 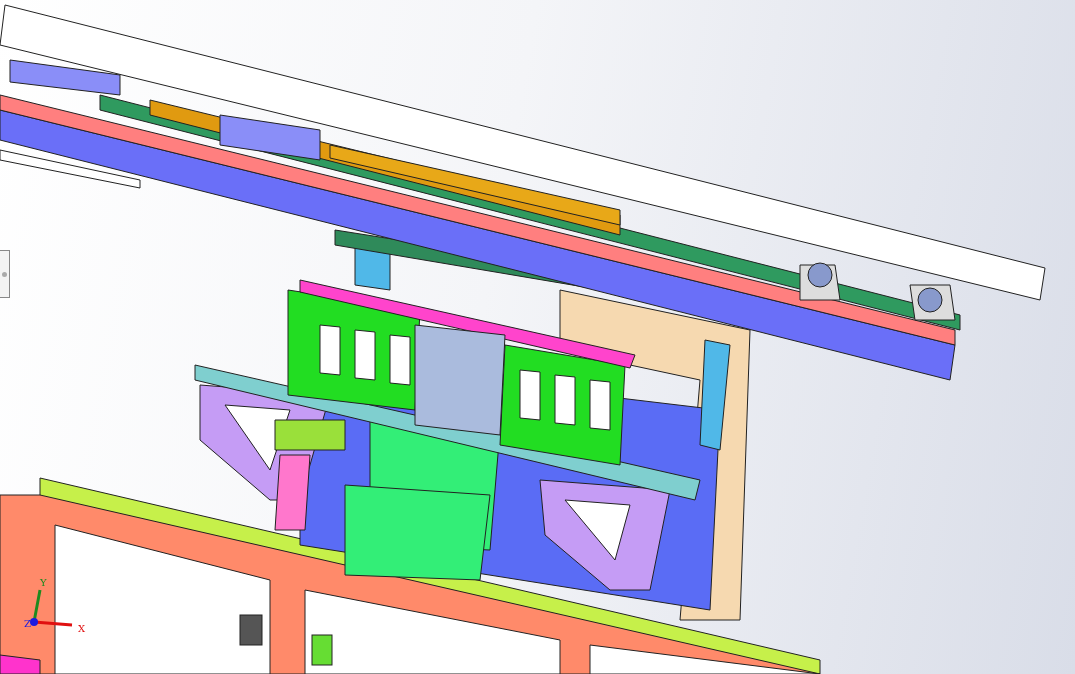 I want to click on axis-label: X, so click(x=82, y=628).